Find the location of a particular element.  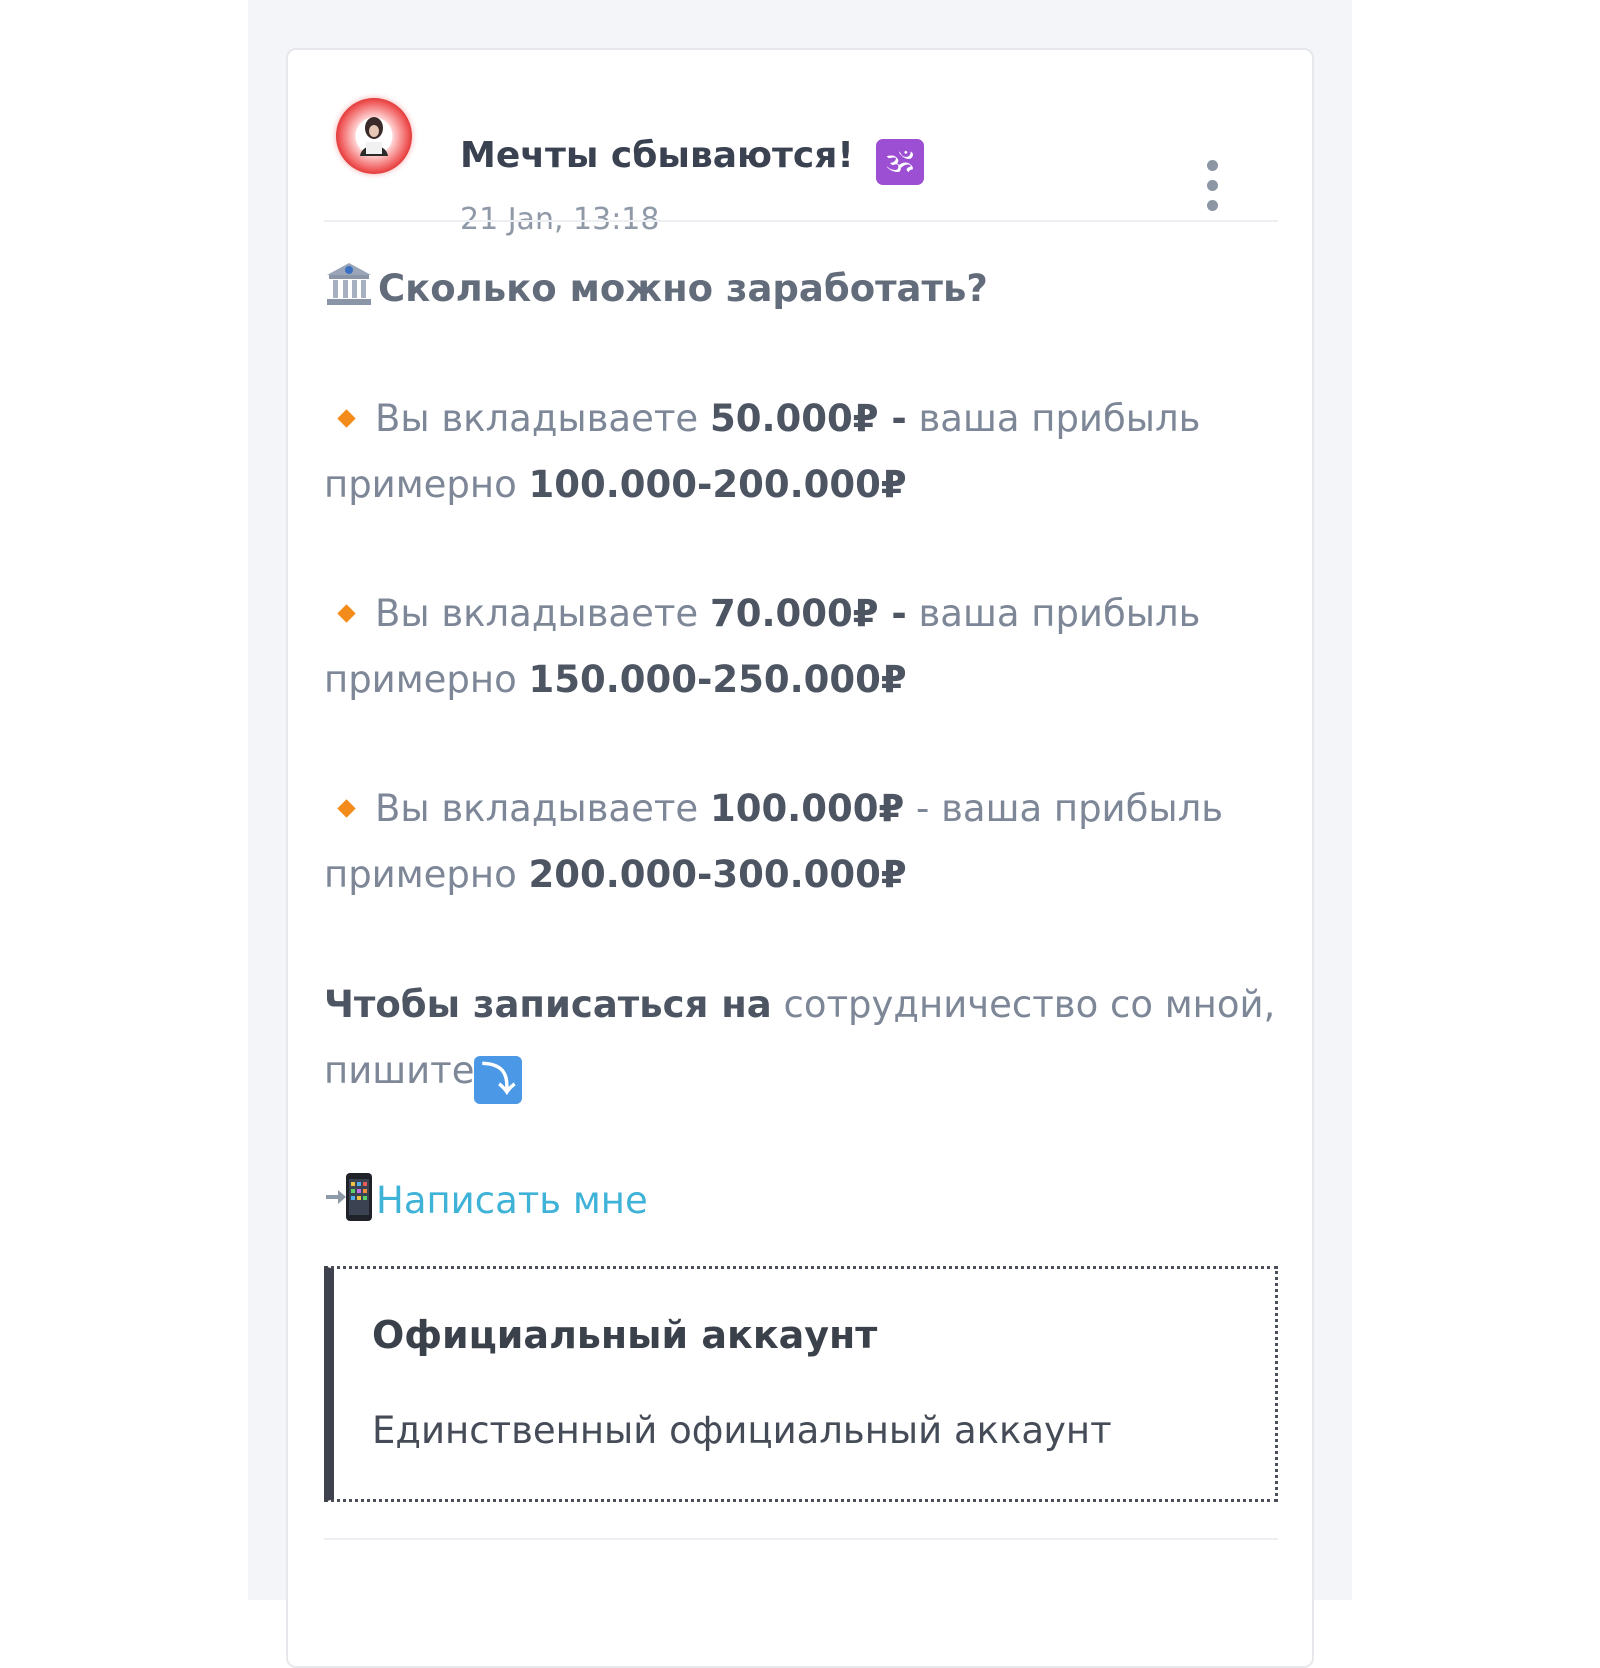

contact-line: Написать мне is located at coordinates (804, 1201).